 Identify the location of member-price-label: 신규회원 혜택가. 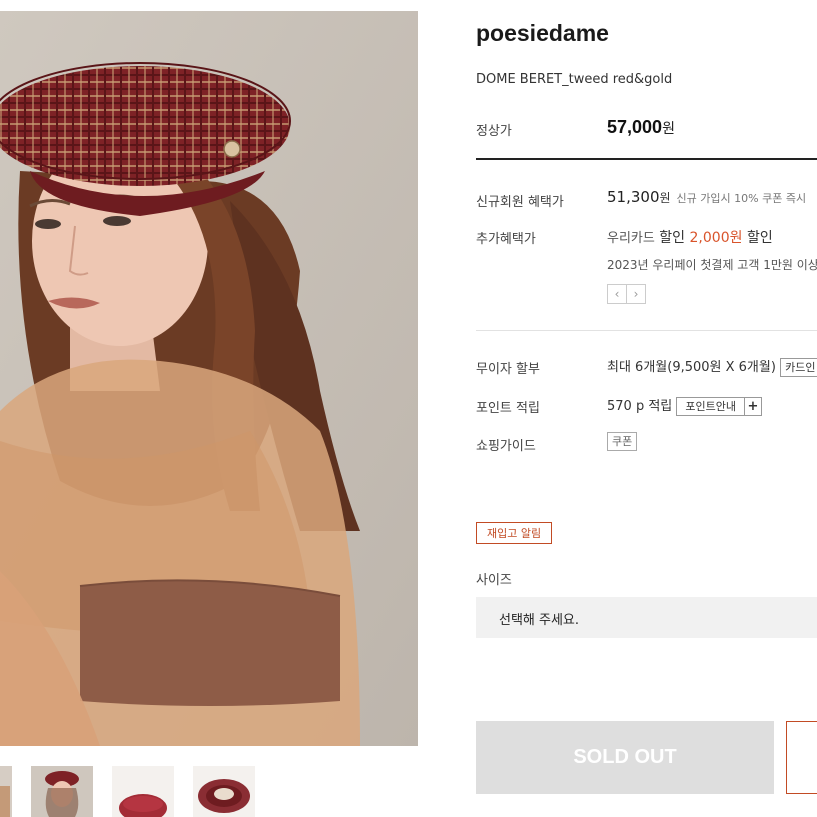
(520, 202).